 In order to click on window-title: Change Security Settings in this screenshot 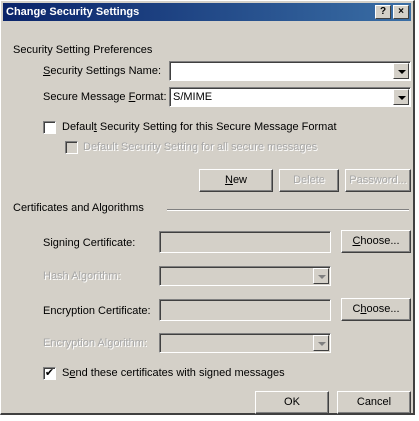, I will do `click(73, 12)`.